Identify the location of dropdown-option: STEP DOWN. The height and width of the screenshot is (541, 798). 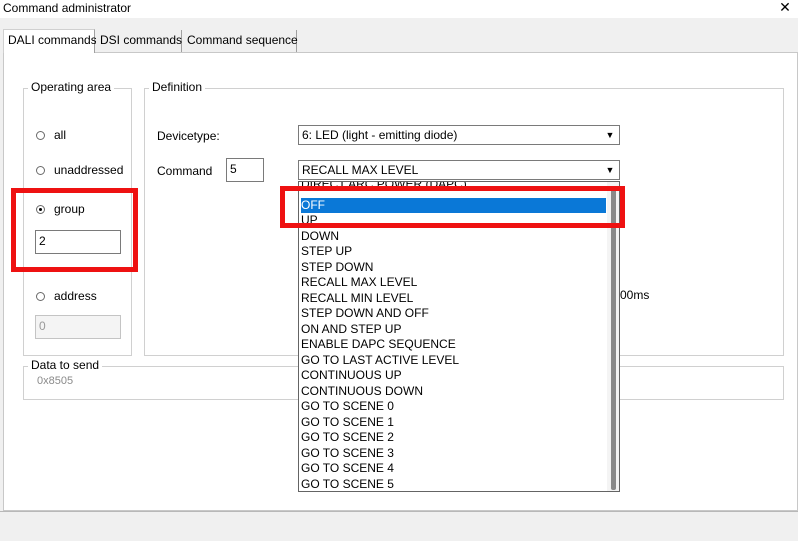
(453, 268).